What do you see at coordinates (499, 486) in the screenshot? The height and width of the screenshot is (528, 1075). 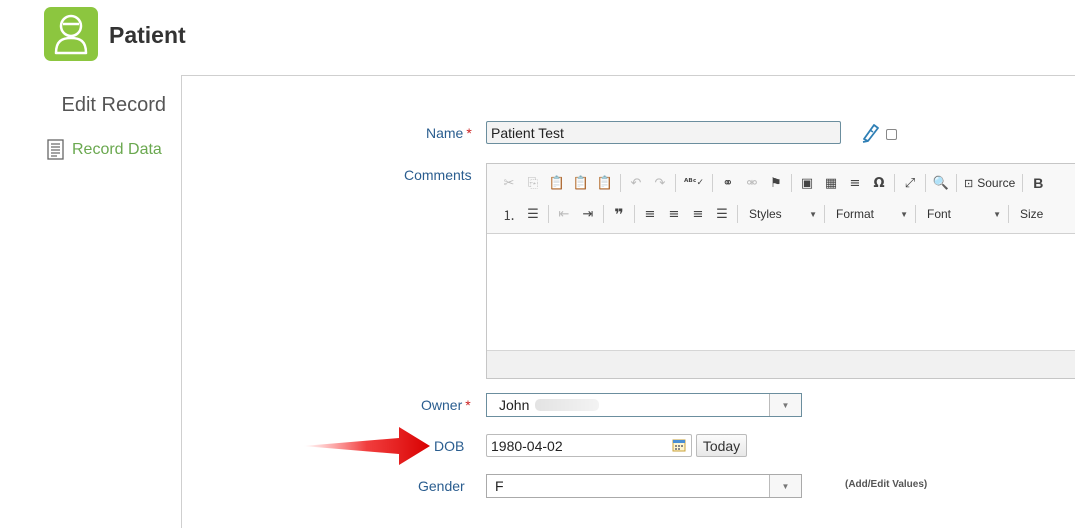 I see `gender-value: F` at bounding box center [499, 486].